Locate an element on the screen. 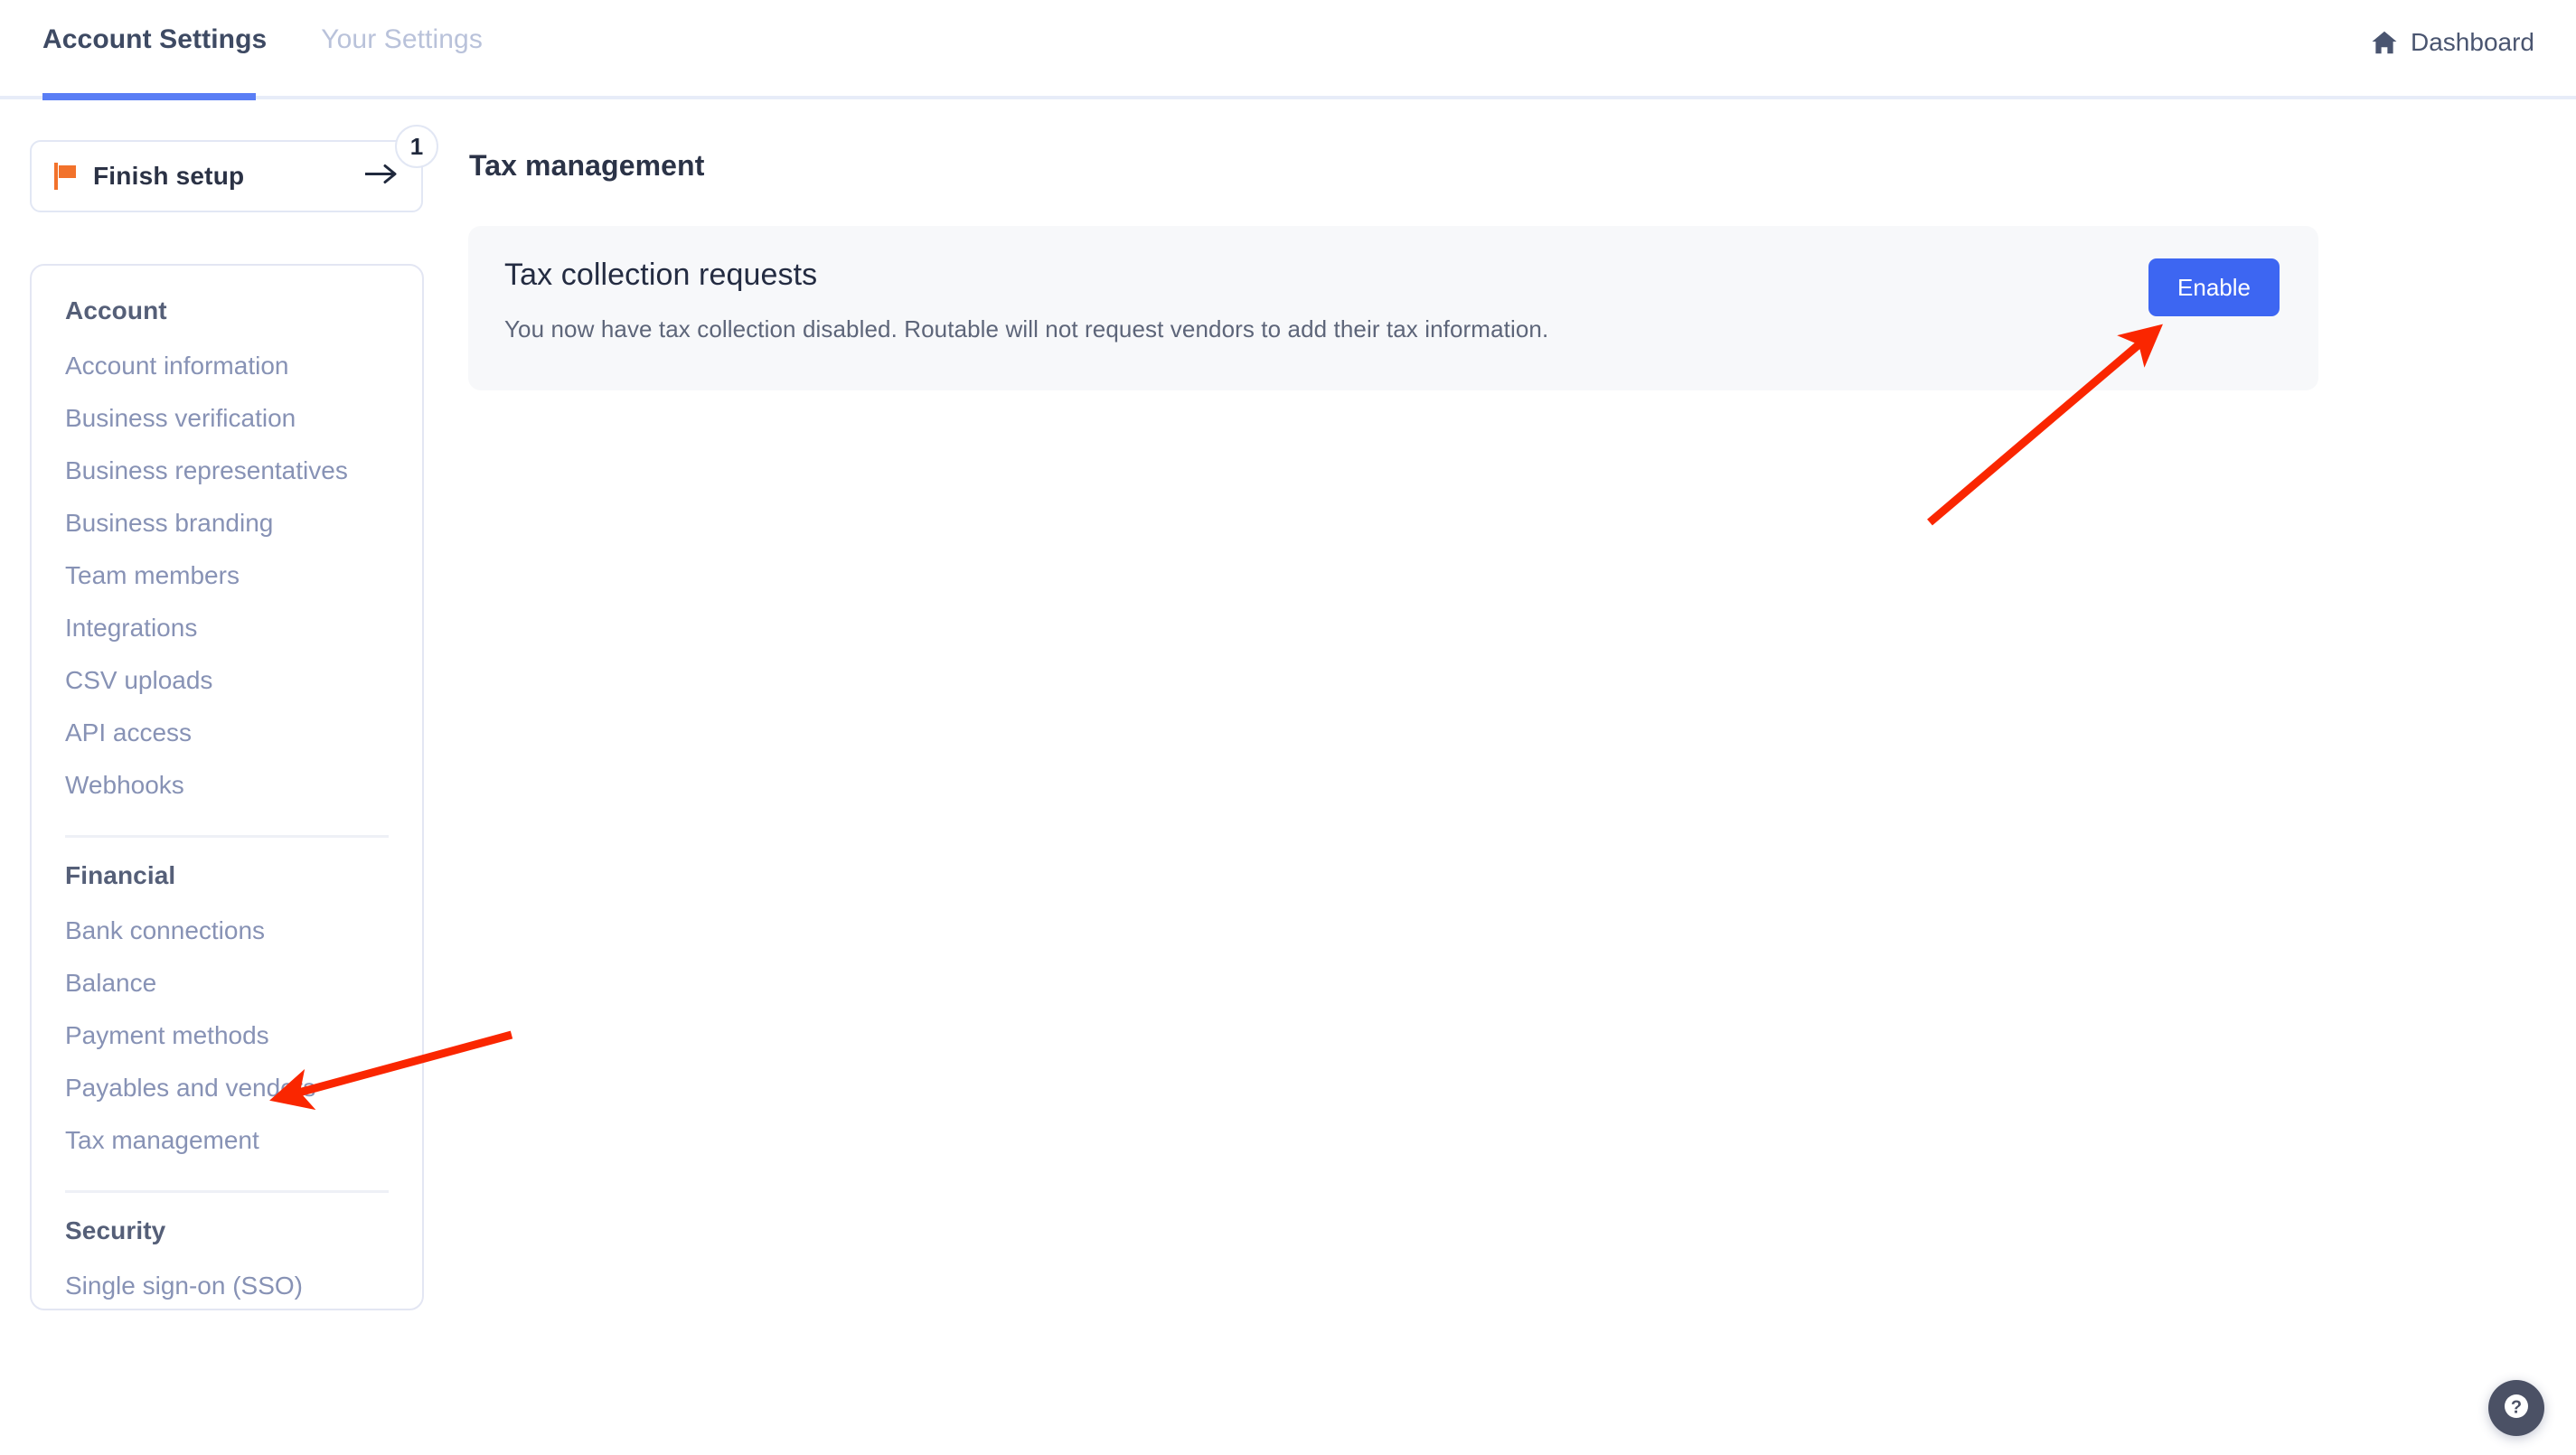 This screenshot has width=2576, height=1455. arrow-right-icon is located at coordinates (382, 176).